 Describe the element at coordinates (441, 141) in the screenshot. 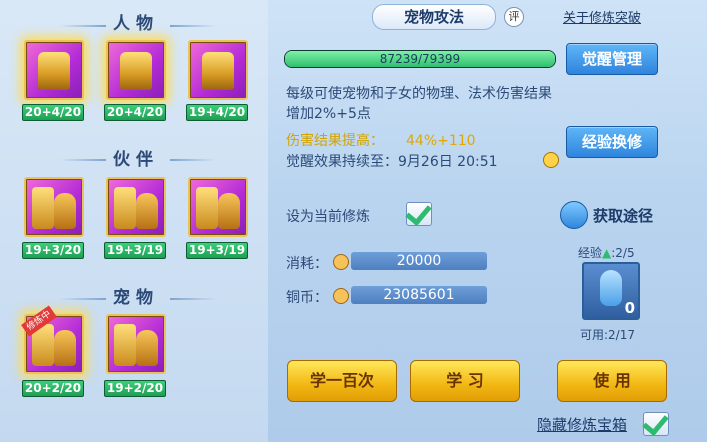

I see `damage-value: 44%+110` at that location.